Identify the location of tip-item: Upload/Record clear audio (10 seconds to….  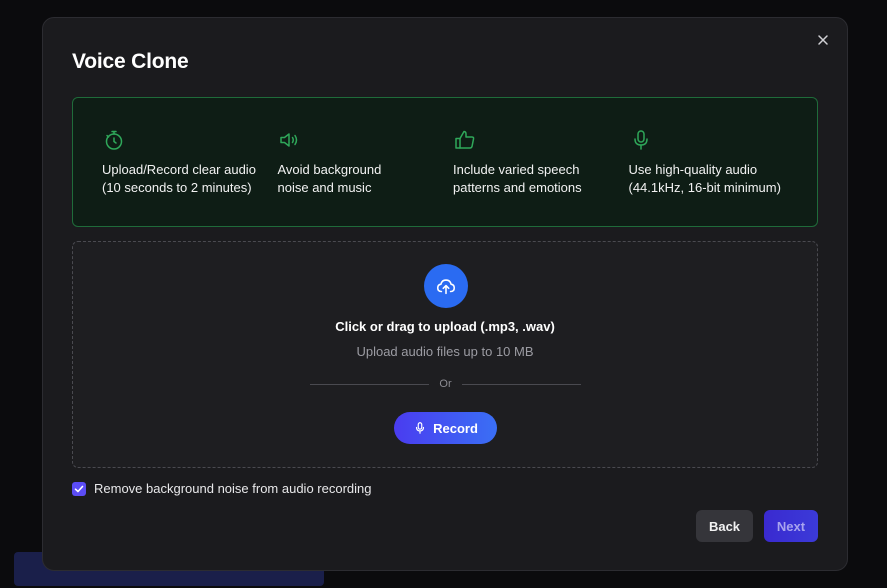
(190, 177).